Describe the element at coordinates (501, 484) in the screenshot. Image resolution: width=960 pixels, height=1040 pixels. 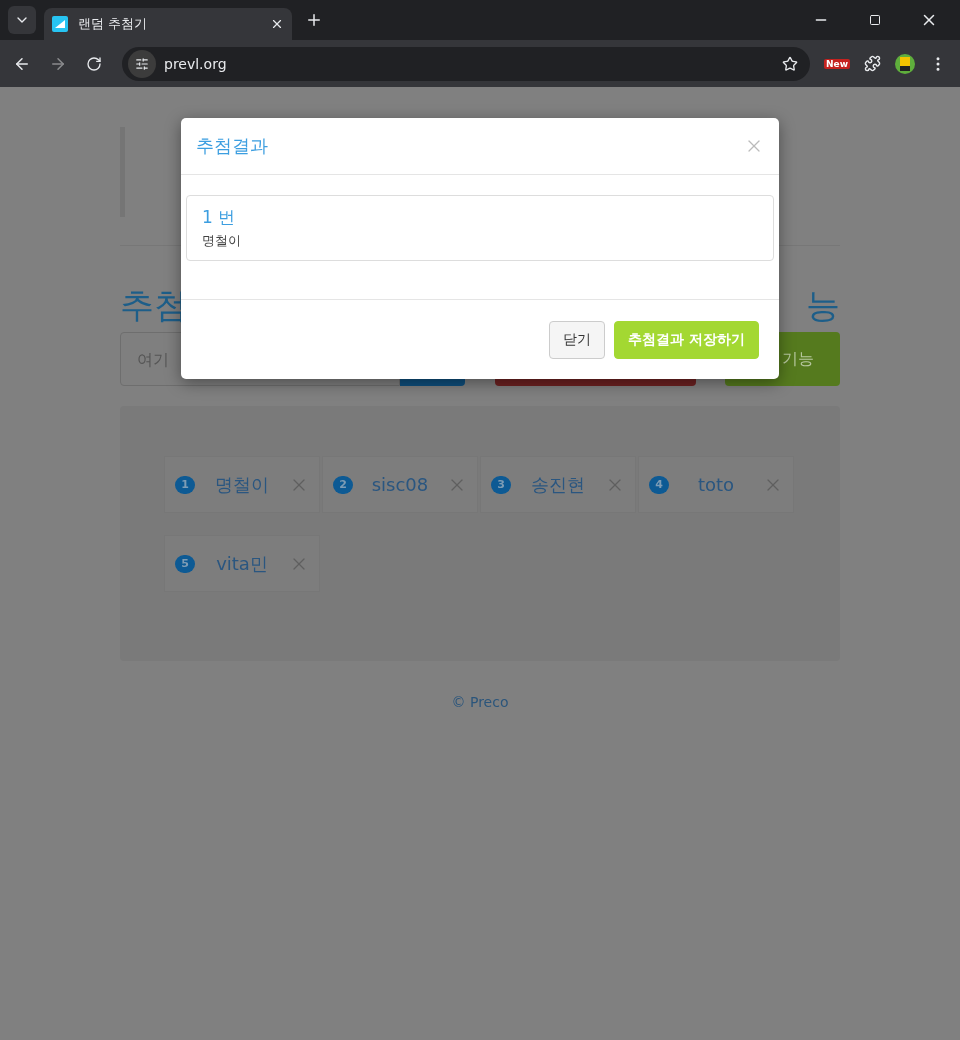
I see `number-badge: 3` at that location.